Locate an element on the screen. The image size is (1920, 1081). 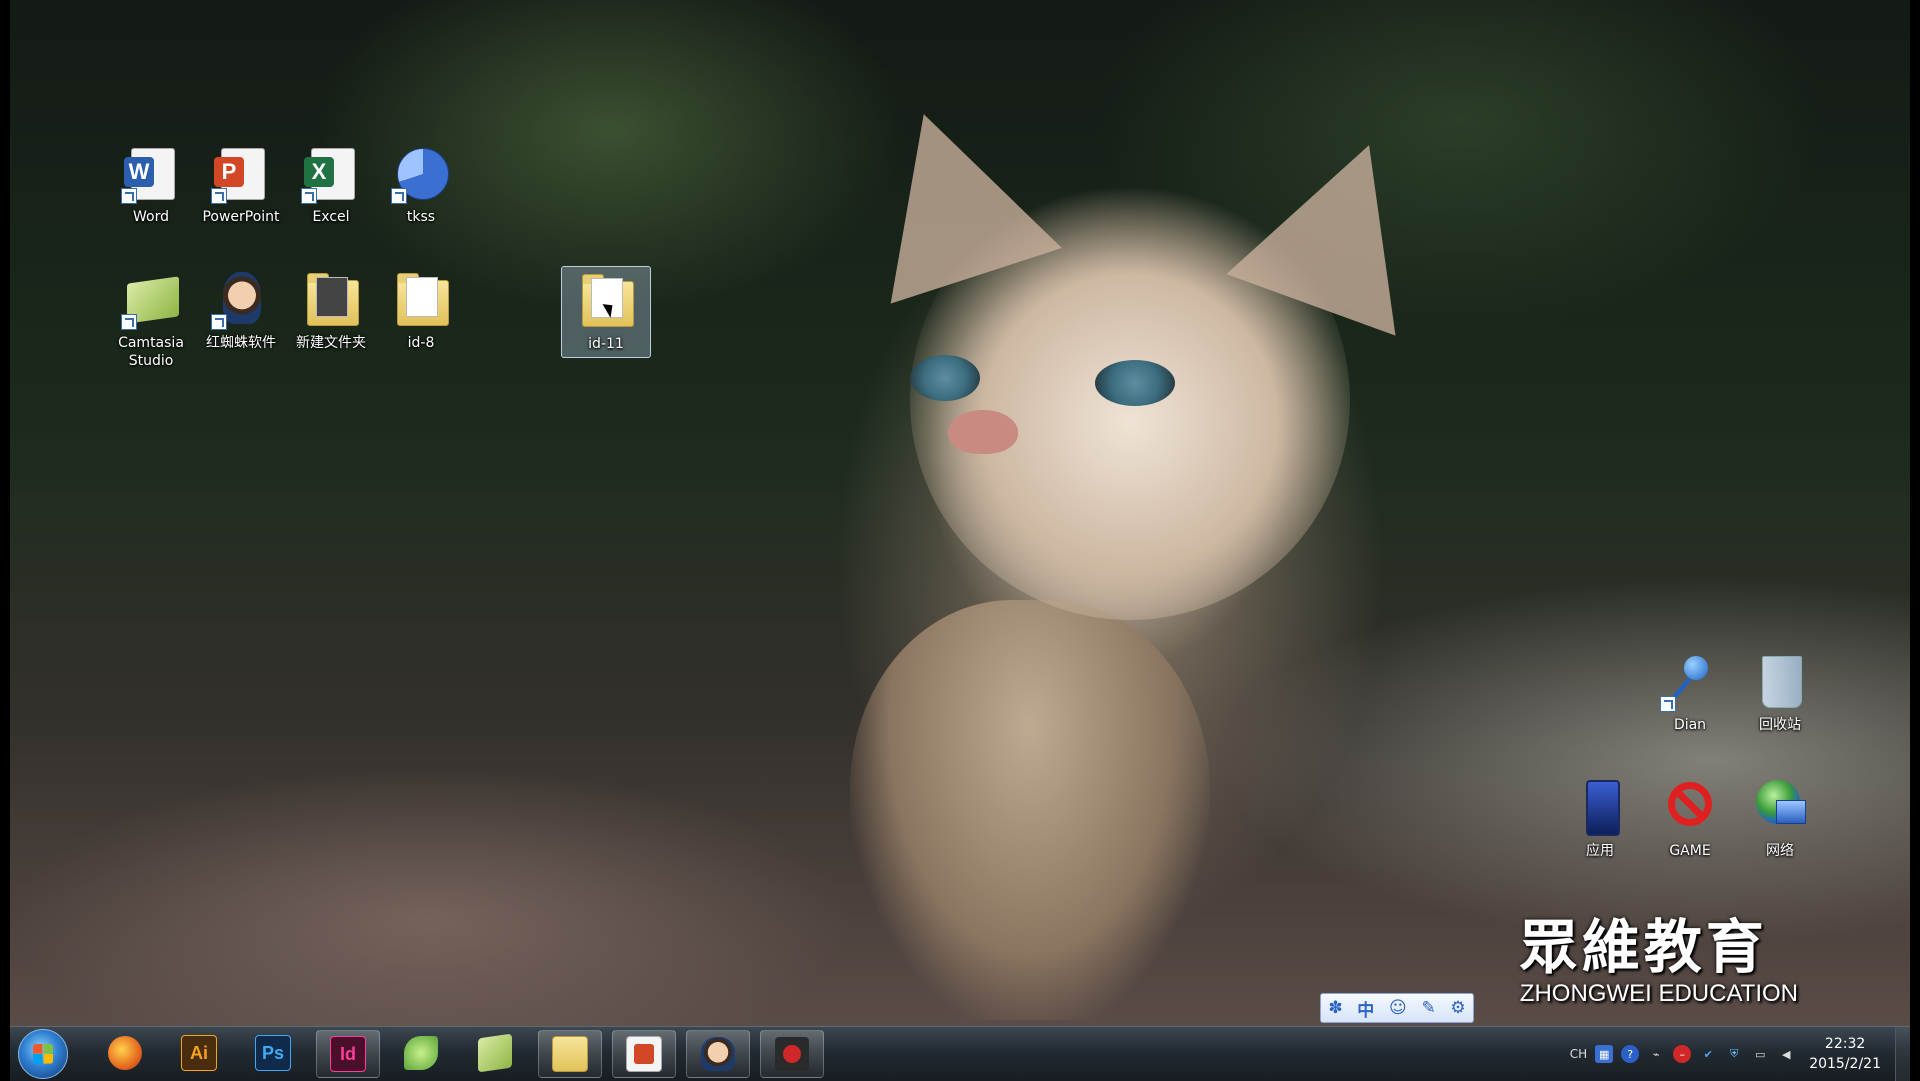
desktop-icon-label: 应用 is located at coordinates (1600, 851).